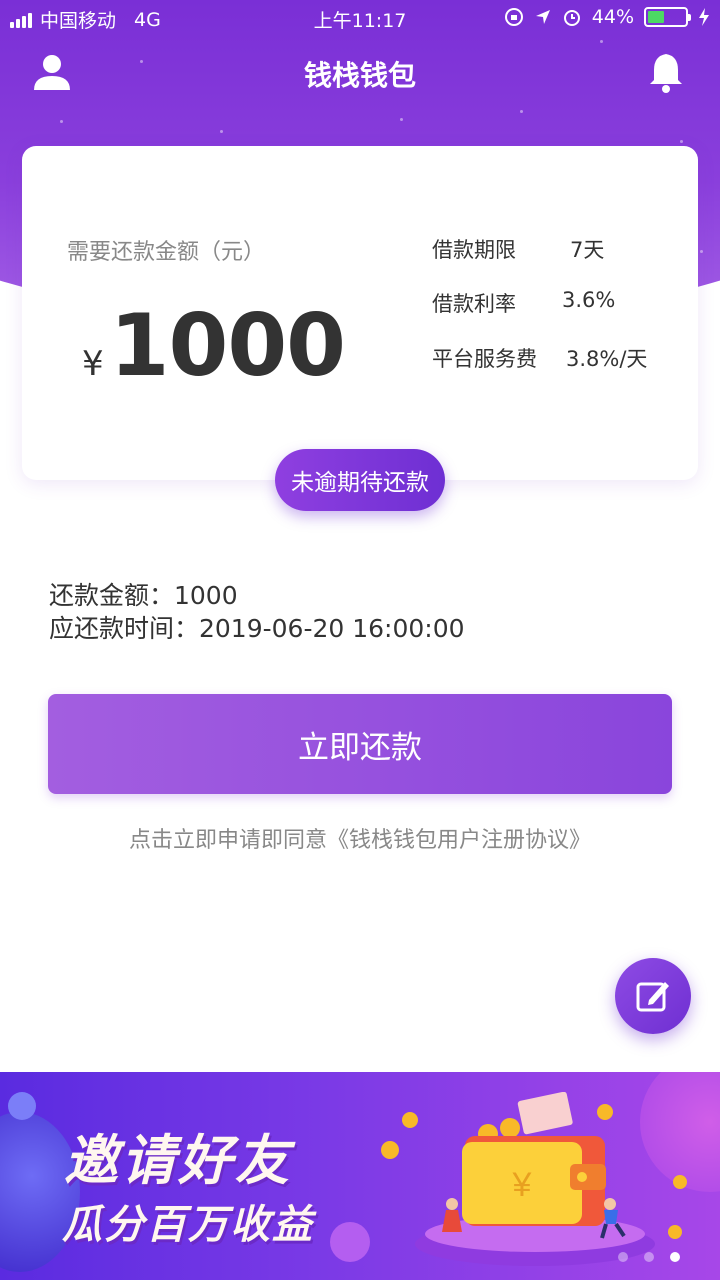 This screenshot has width=720, height=1280. What do you see at coordinates (534, 1179) in the screenshot?
I see `wallet-illustration: ¥` at bounding box center [534, 1179].